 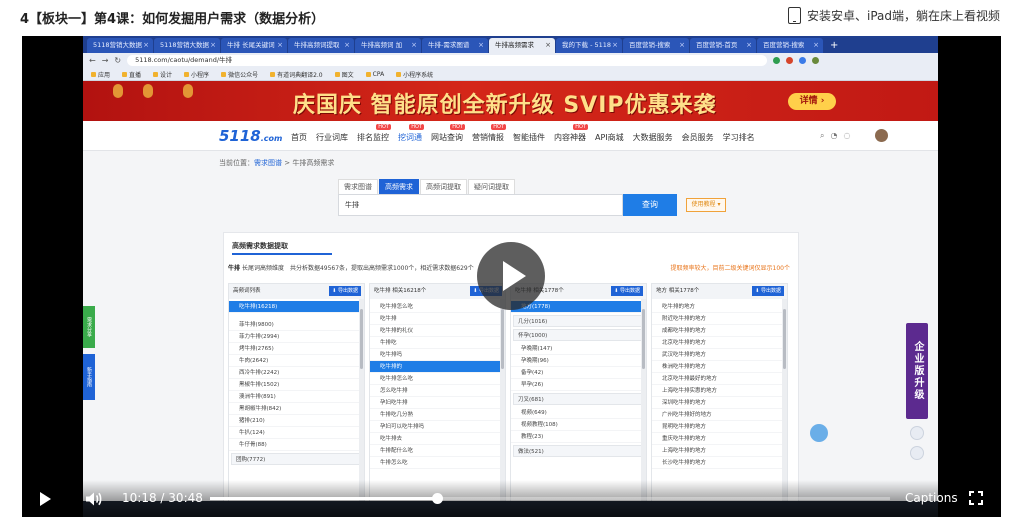 I want to click on list-section: 怀孕(1000), so click(x=578, y=335).